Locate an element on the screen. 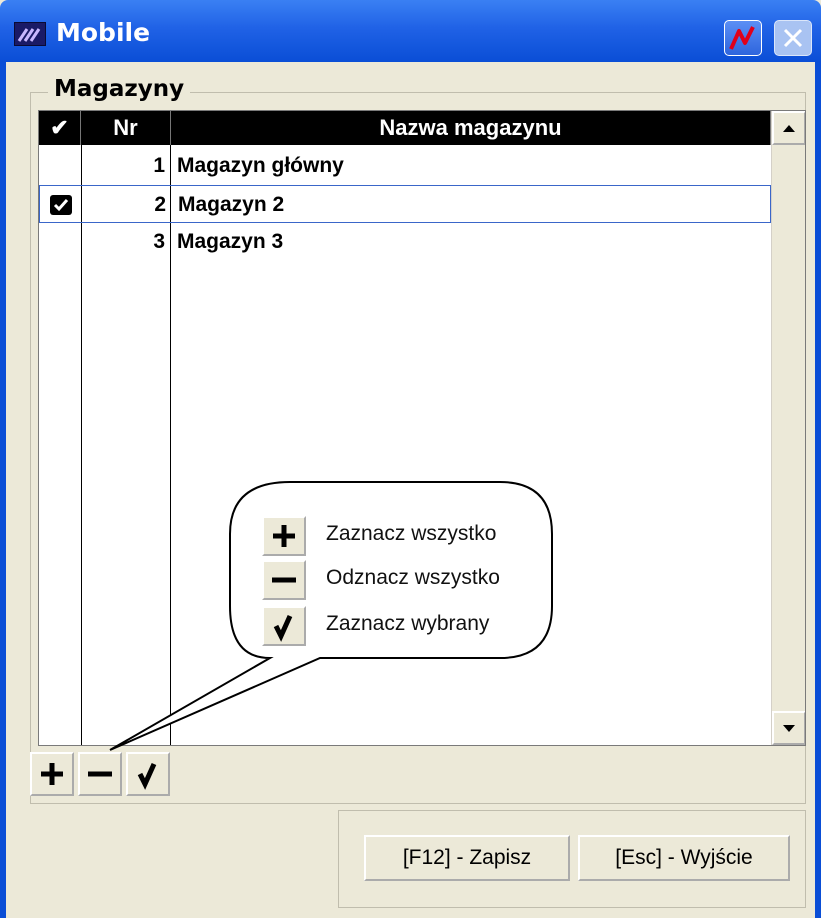 This screenshot has width=821, height=918. plus-icon is located at coordinates (284, 536).